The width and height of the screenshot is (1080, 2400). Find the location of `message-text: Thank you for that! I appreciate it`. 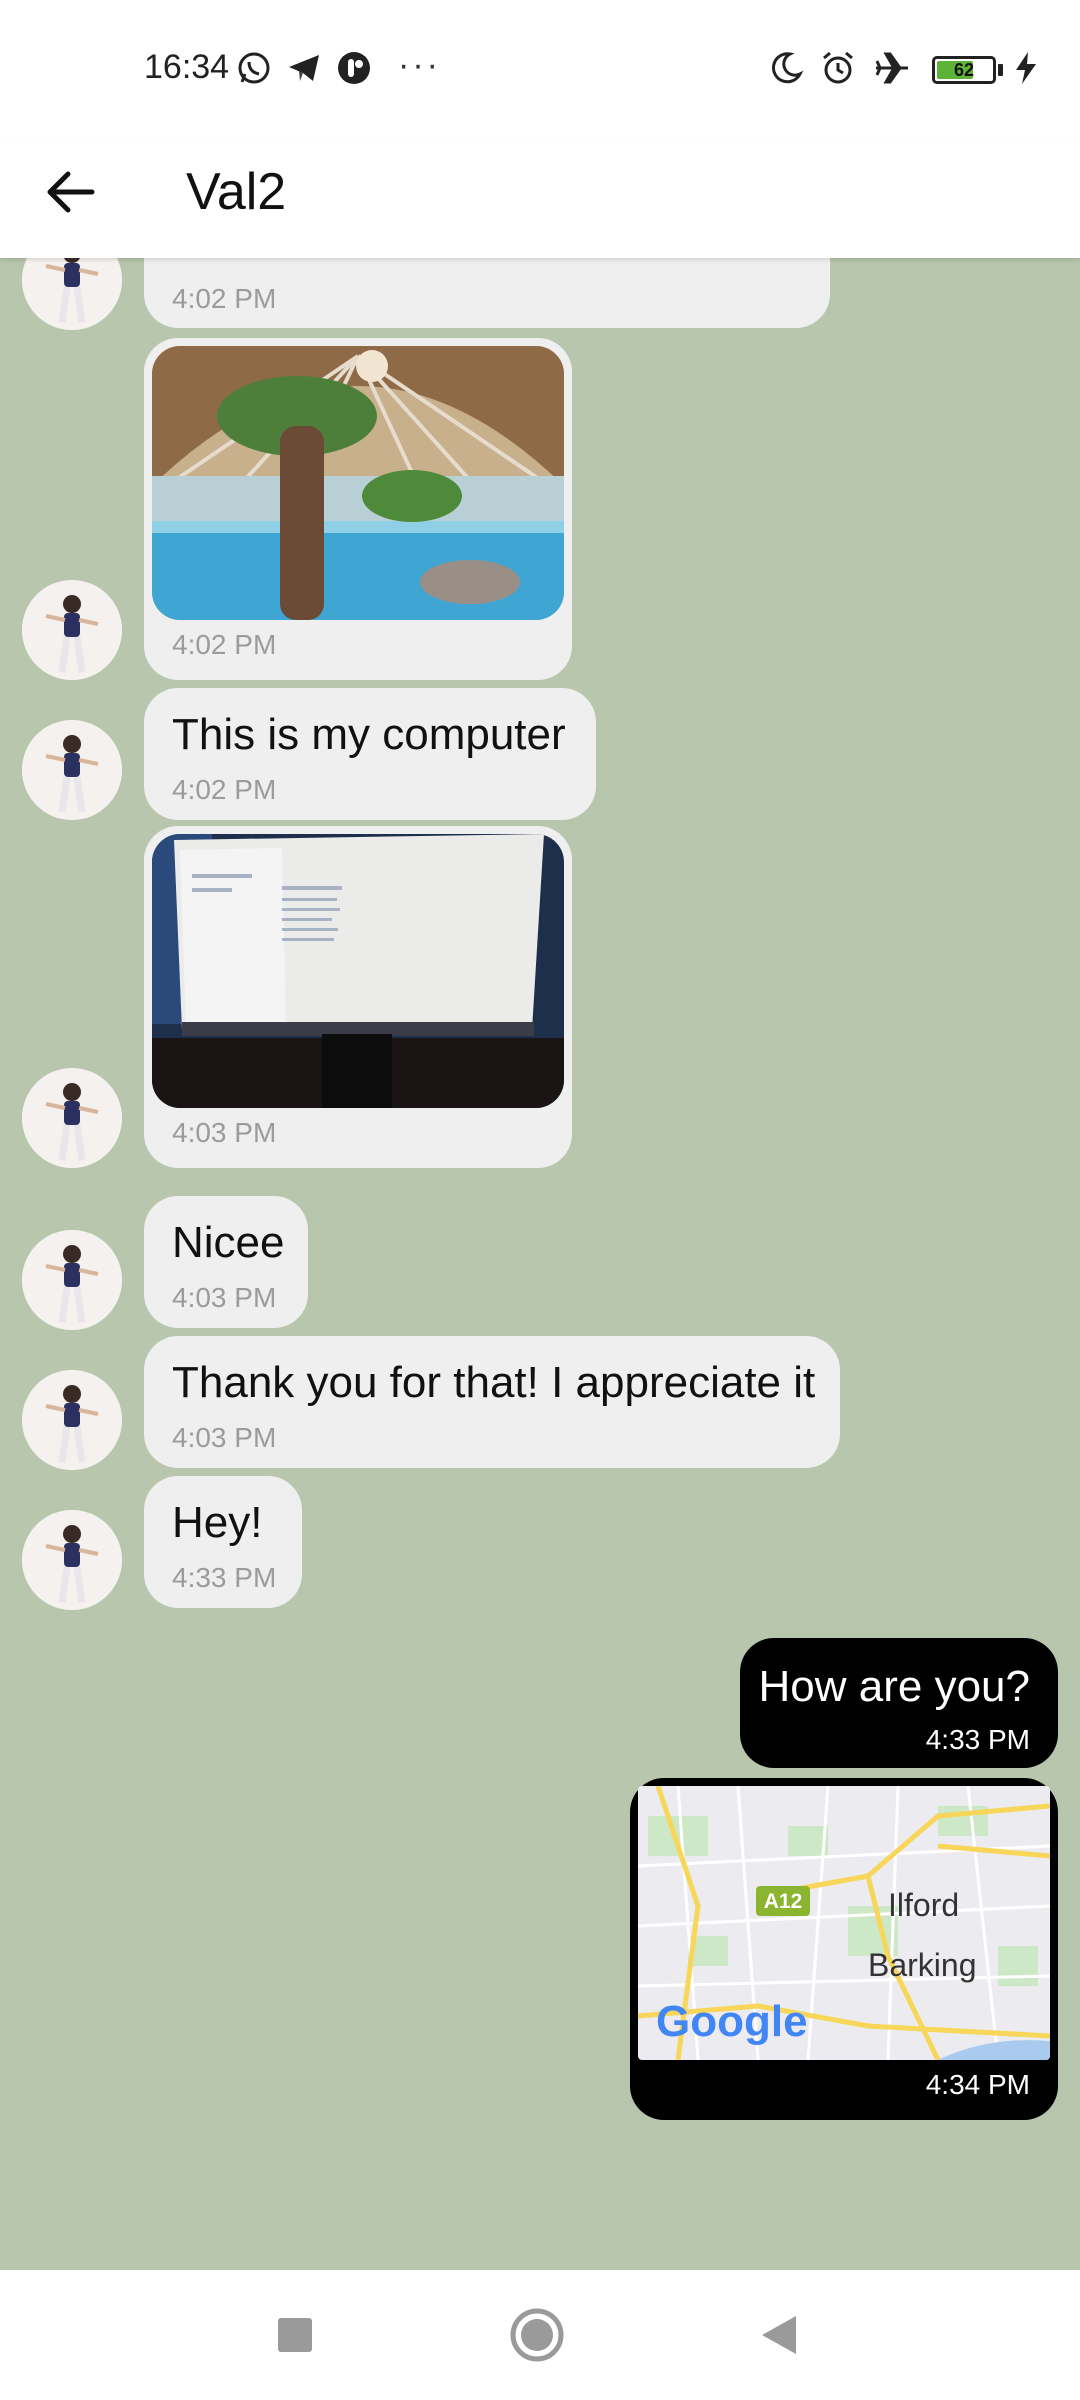

message-text: Thank you for that! I appreciate it is located at coordinates (494, 1382).